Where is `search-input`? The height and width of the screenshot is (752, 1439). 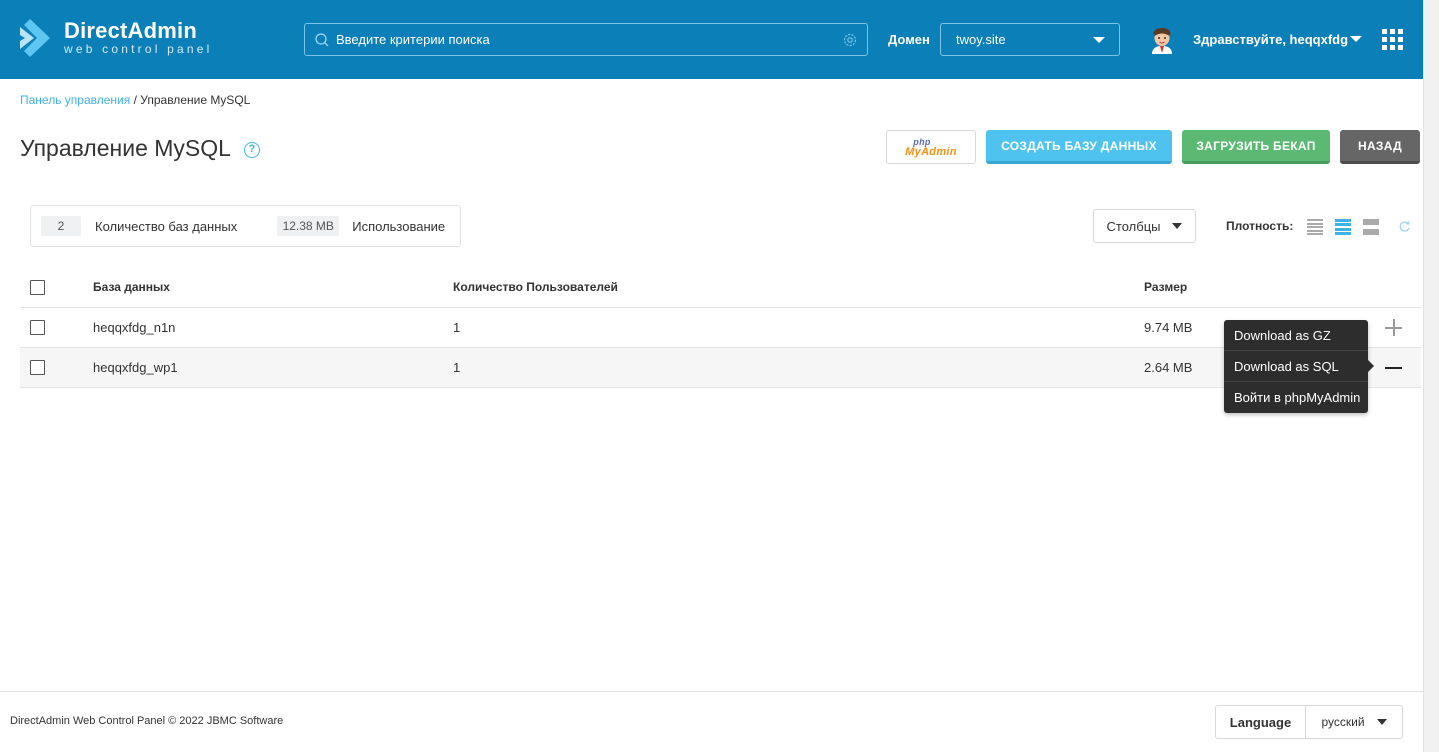 search-input is located at coordinates (586, 39).